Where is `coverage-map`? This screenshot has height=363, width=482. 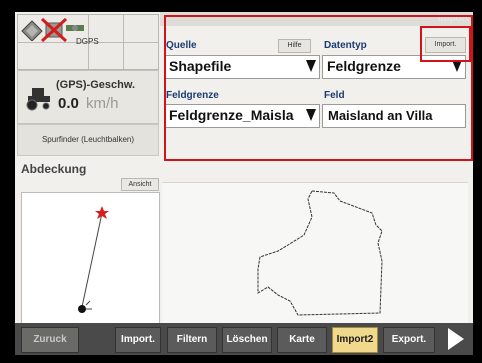 coverage-map is located at coordinates (90, 258).